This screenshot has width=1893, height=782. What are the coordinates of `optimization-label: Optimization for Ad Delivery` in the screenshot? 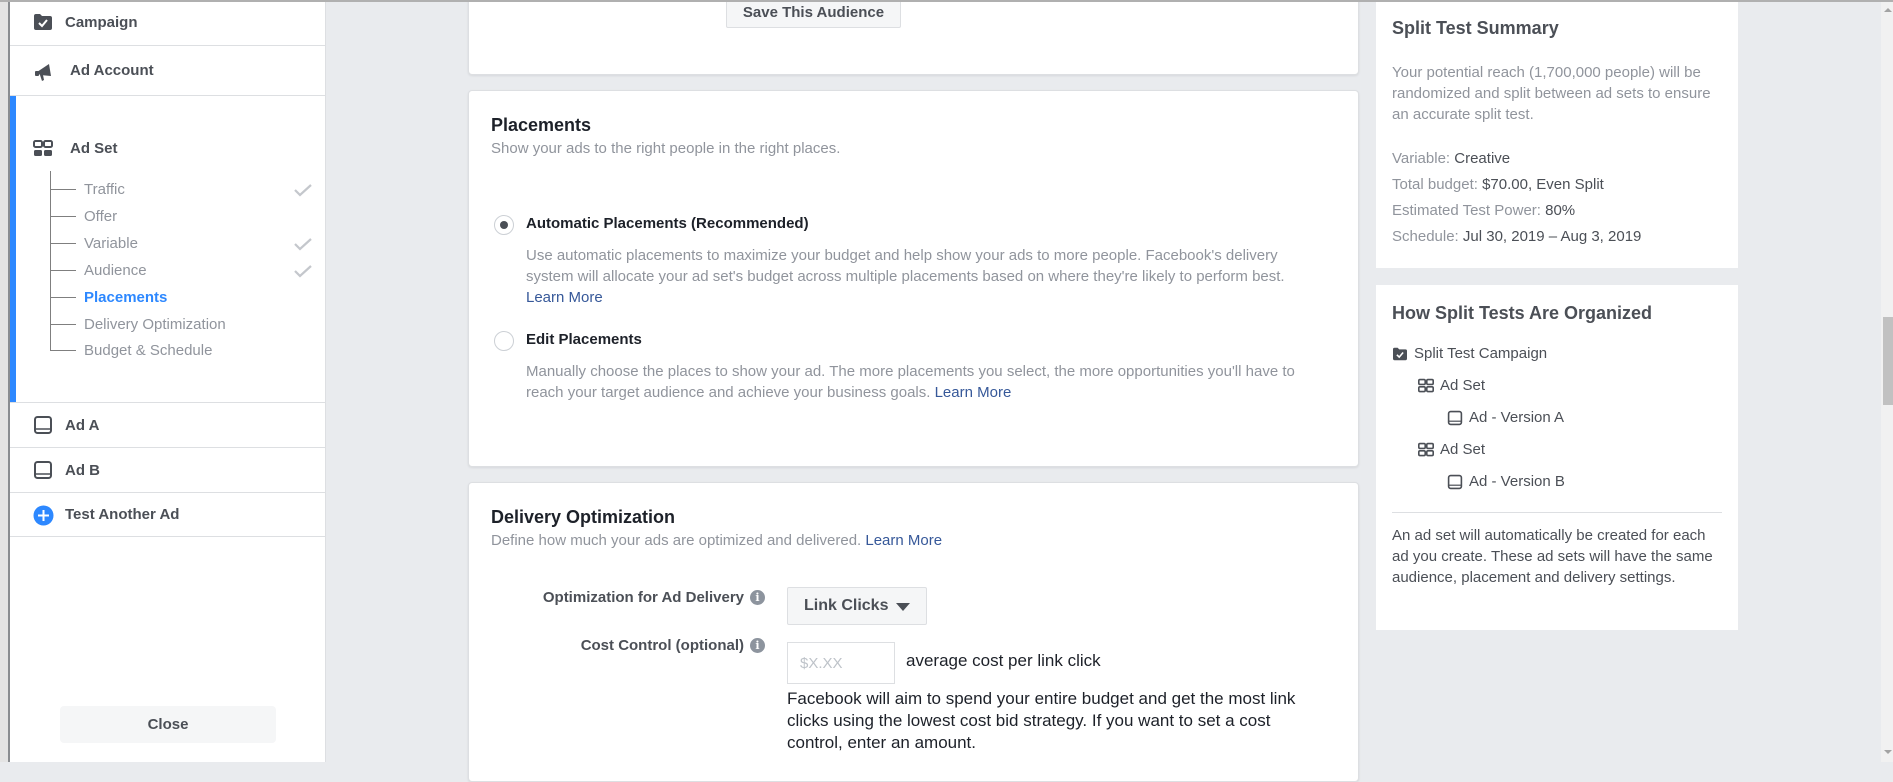 It's located at (643, 597).